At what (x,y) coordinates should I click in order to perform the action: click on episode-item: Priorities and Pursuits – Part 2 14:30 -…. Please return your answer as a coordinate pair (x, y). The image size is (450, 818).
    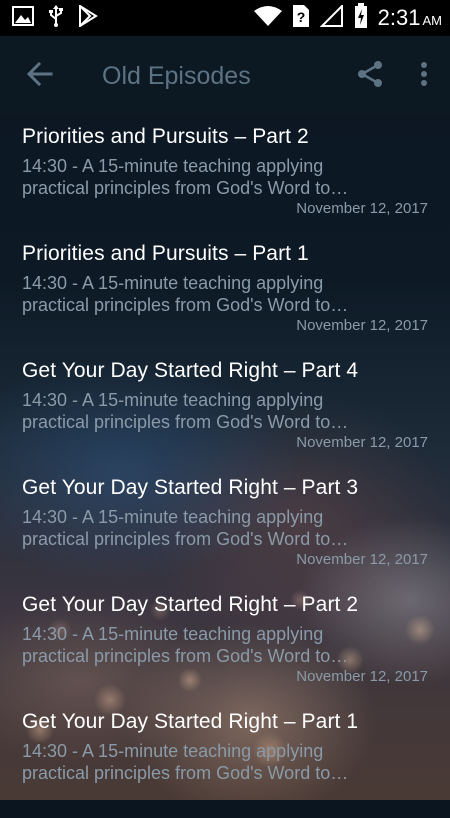
    Looking at the image, I should click on (225, 174).